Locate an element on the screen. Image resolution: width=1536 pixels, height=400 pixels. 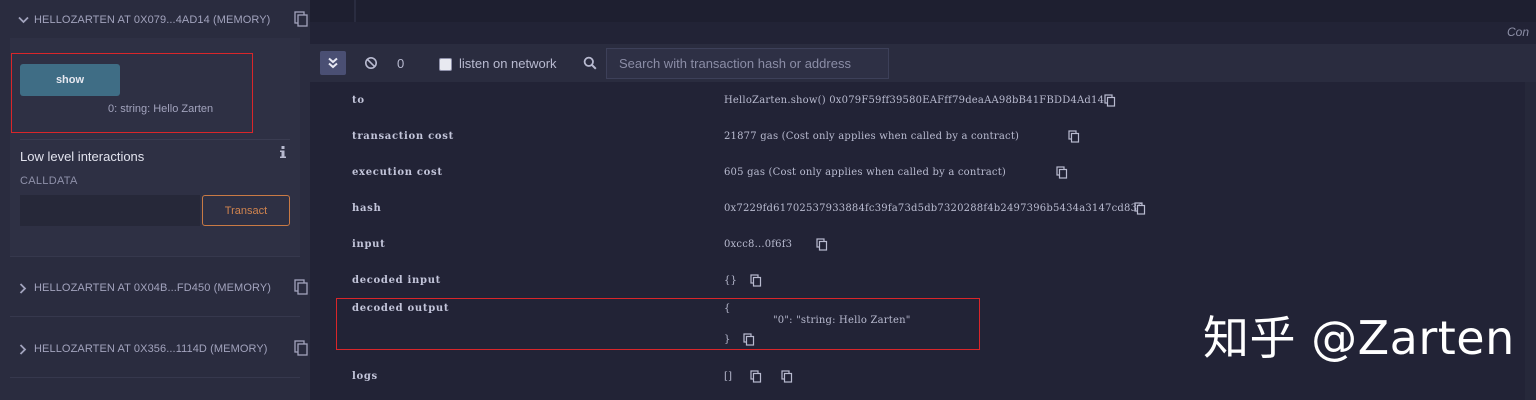
transact-button: Transact is located at coordinates (246, 210).